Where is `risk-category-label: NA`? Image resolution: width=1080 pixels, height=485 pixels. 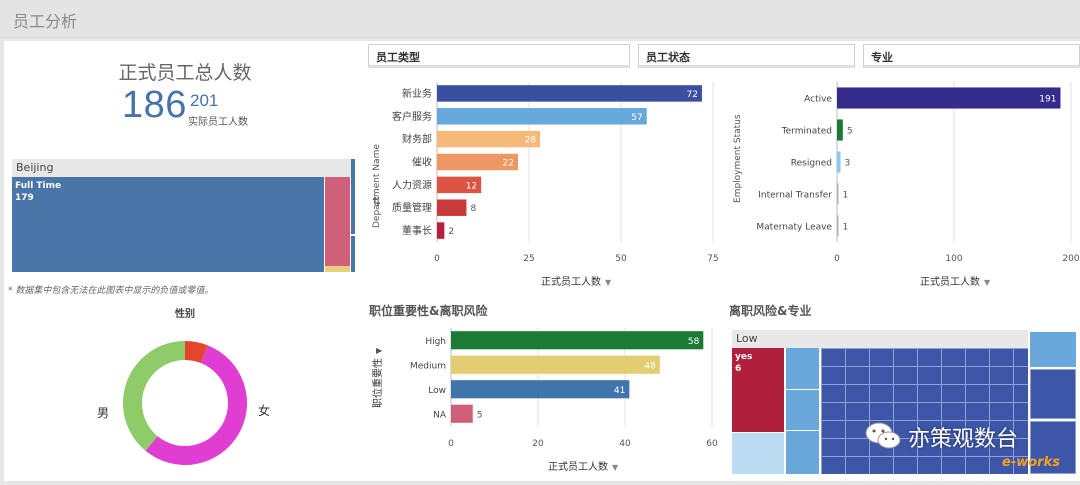 risk-category-label: NA is located at coordinates (440, 415).